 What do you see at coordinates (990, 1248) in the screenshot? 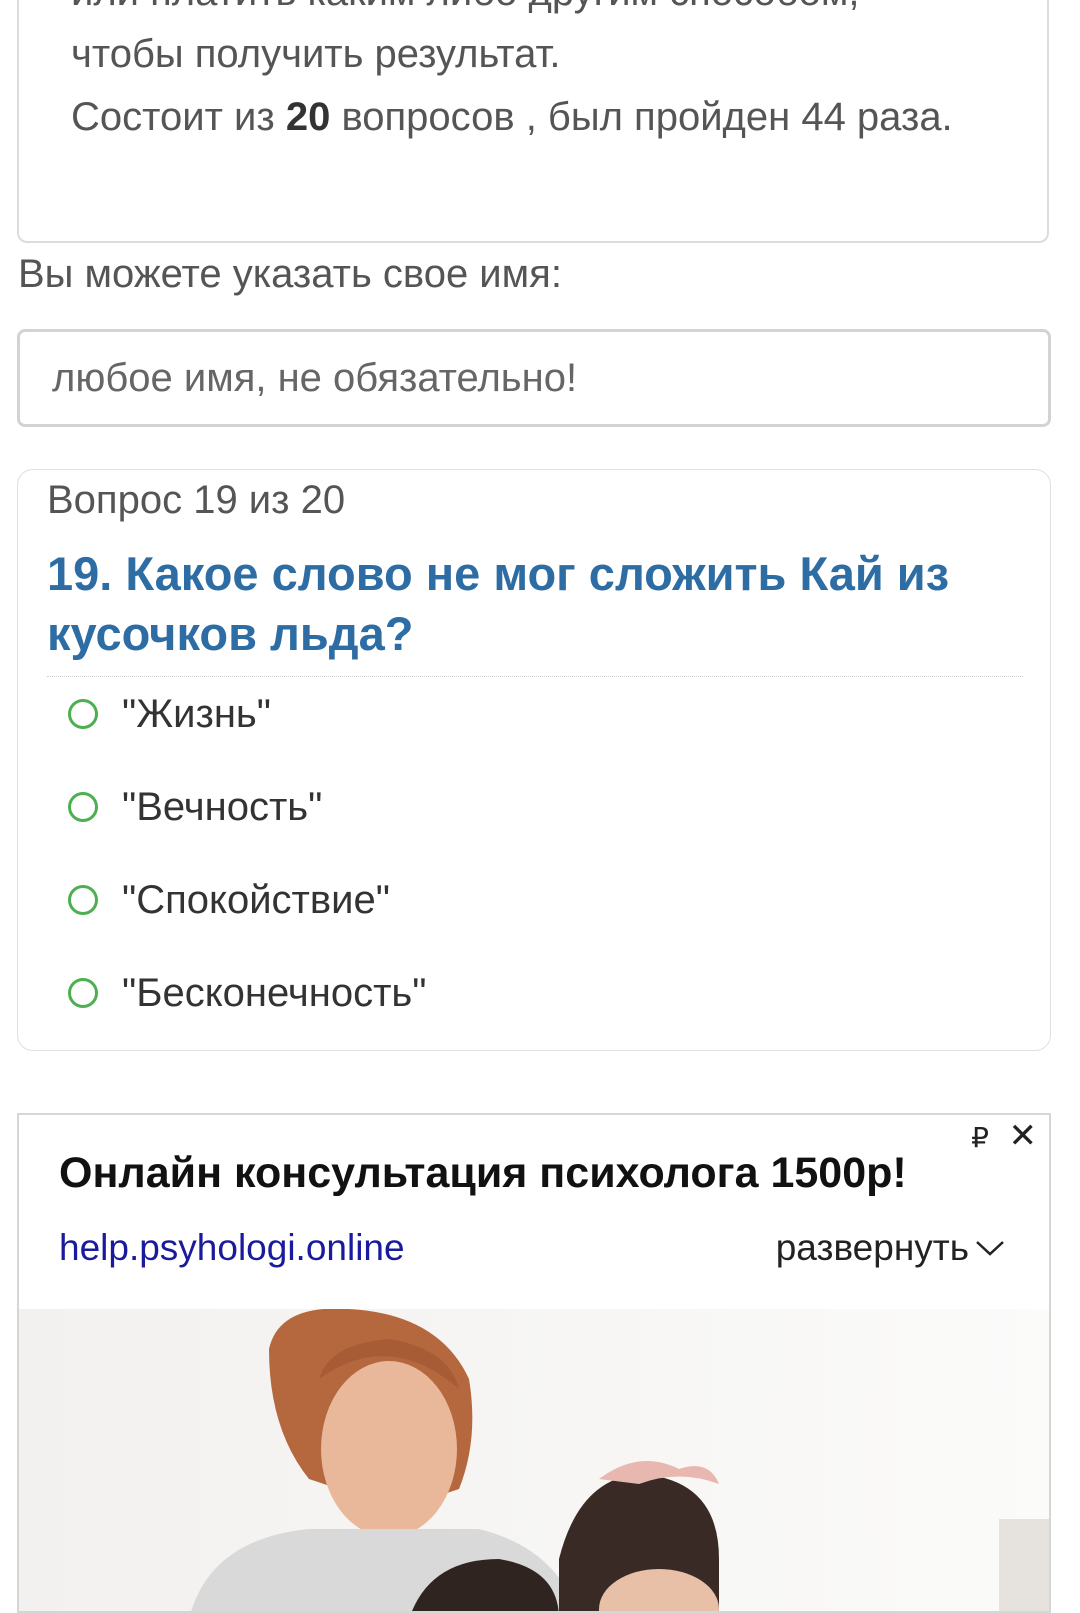
I see `chevron-down-icon` at bounding box center [990, 1248].